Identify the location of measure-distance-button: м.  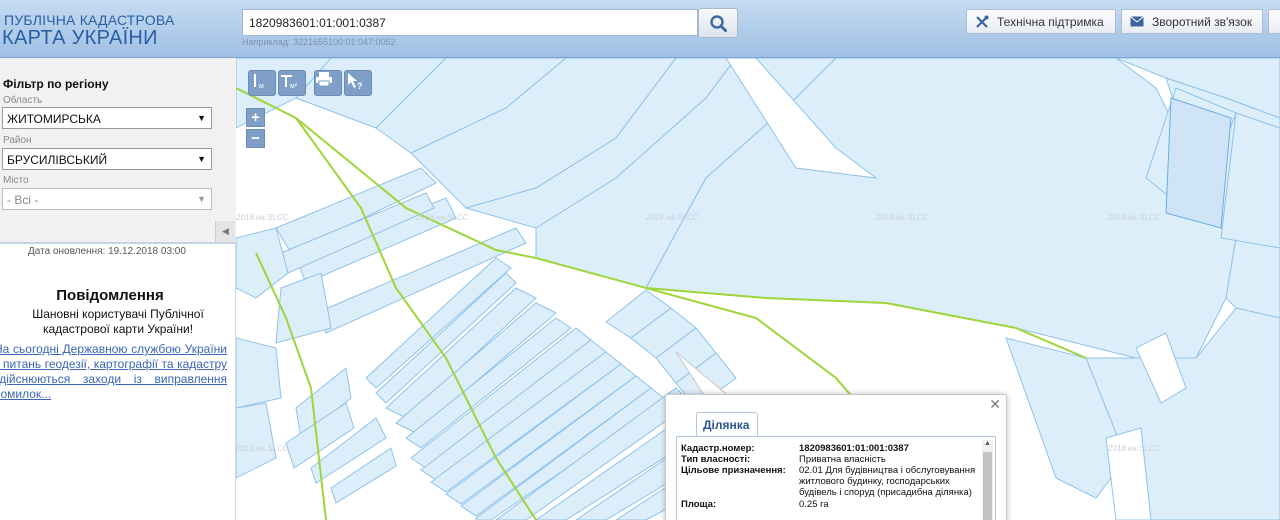
(262, 83).